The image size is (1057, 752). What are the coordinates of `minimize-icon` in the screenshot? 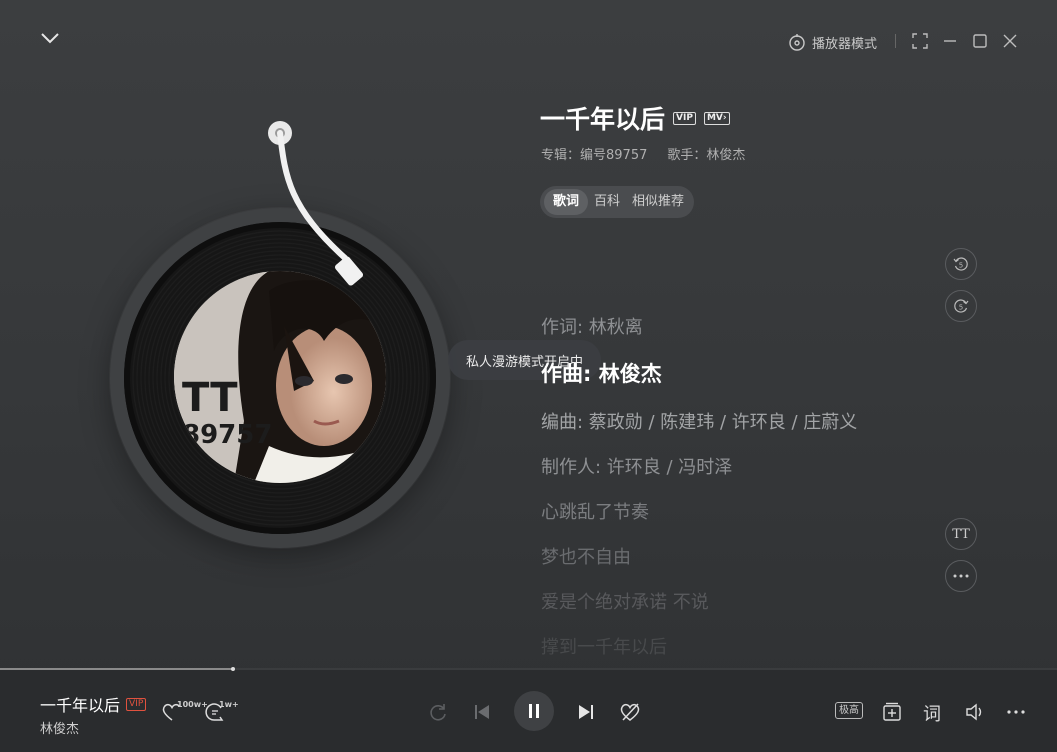 It's located at (950, 41).